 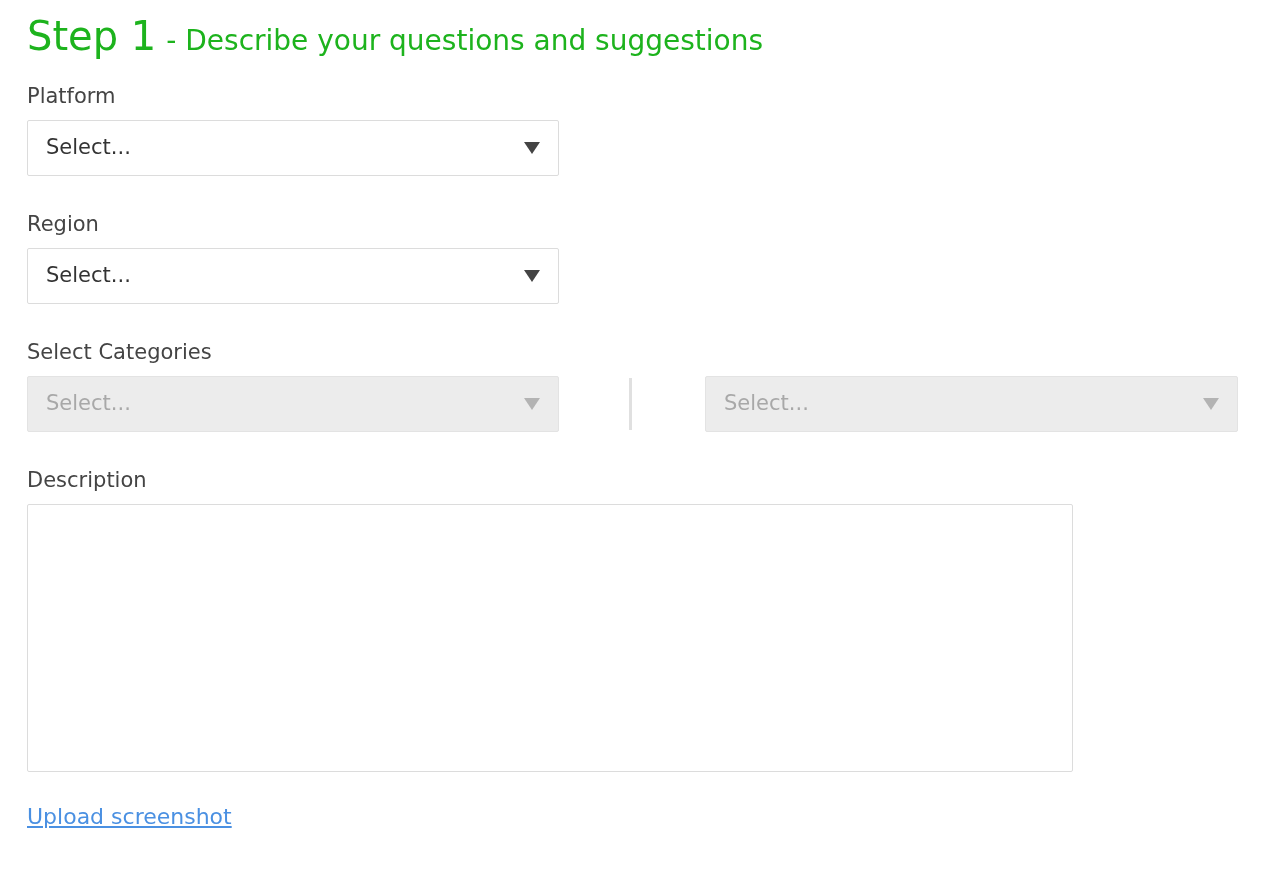 I want to click on field-label: Platform, so click(x=72, y=96).